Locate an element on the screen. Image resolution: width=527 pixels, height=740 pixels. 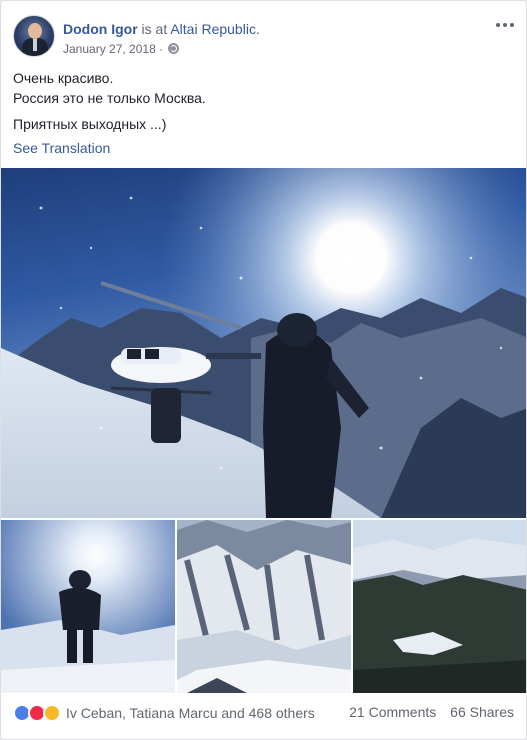
location-link: Altai Republic. is located at coordinates (215, 29).